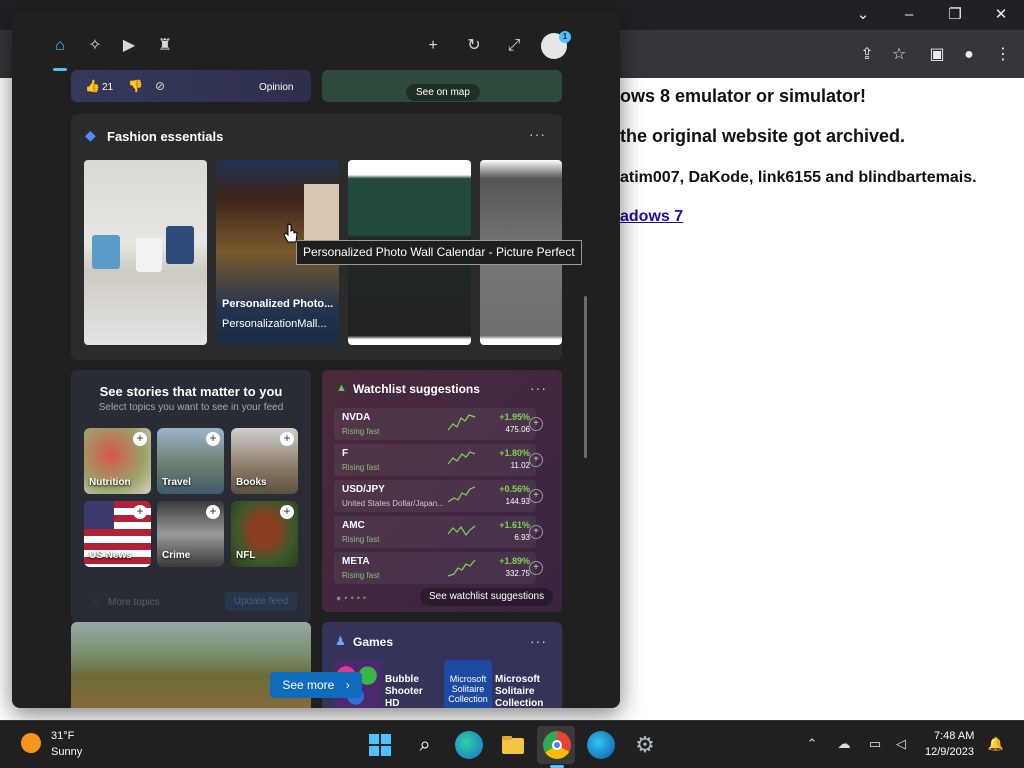 The height and width of the screenshot is (768, 1024). Describe the element at coordinates (276, 87) in the screenshot. I see `opinion-label: Opinion` at that location.